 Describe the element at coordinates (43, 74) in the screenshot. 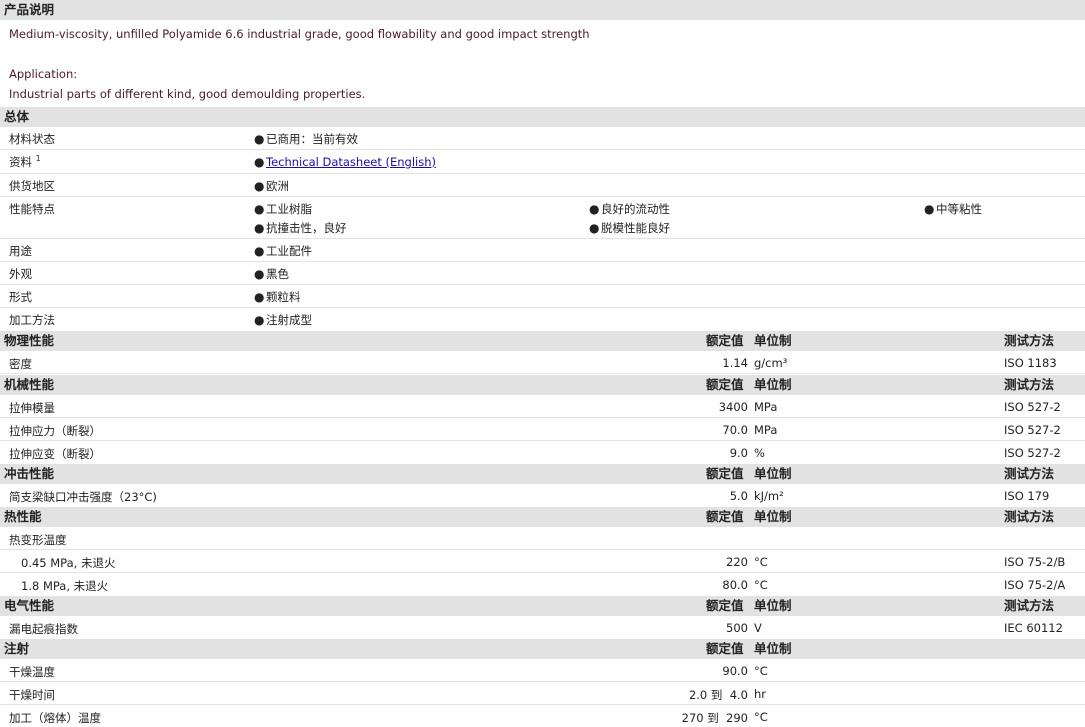

I see `application-label: Application:` at that location.